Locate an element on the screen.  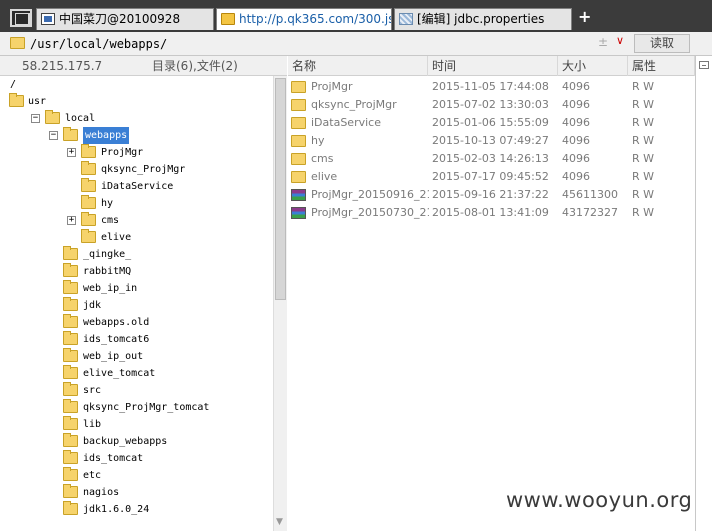
file-time: 2015-07-02 13:30:03 is located at coordinates (490, 104).